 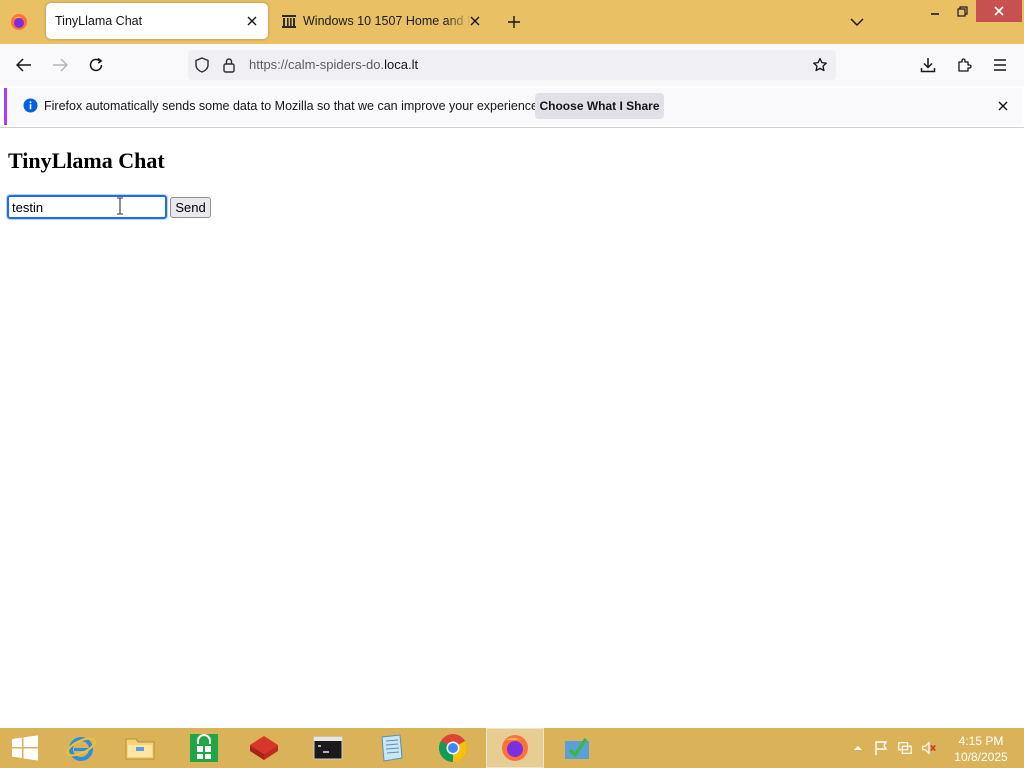 I want to click on url-host: loca.lt, so click(x=401, y=64).